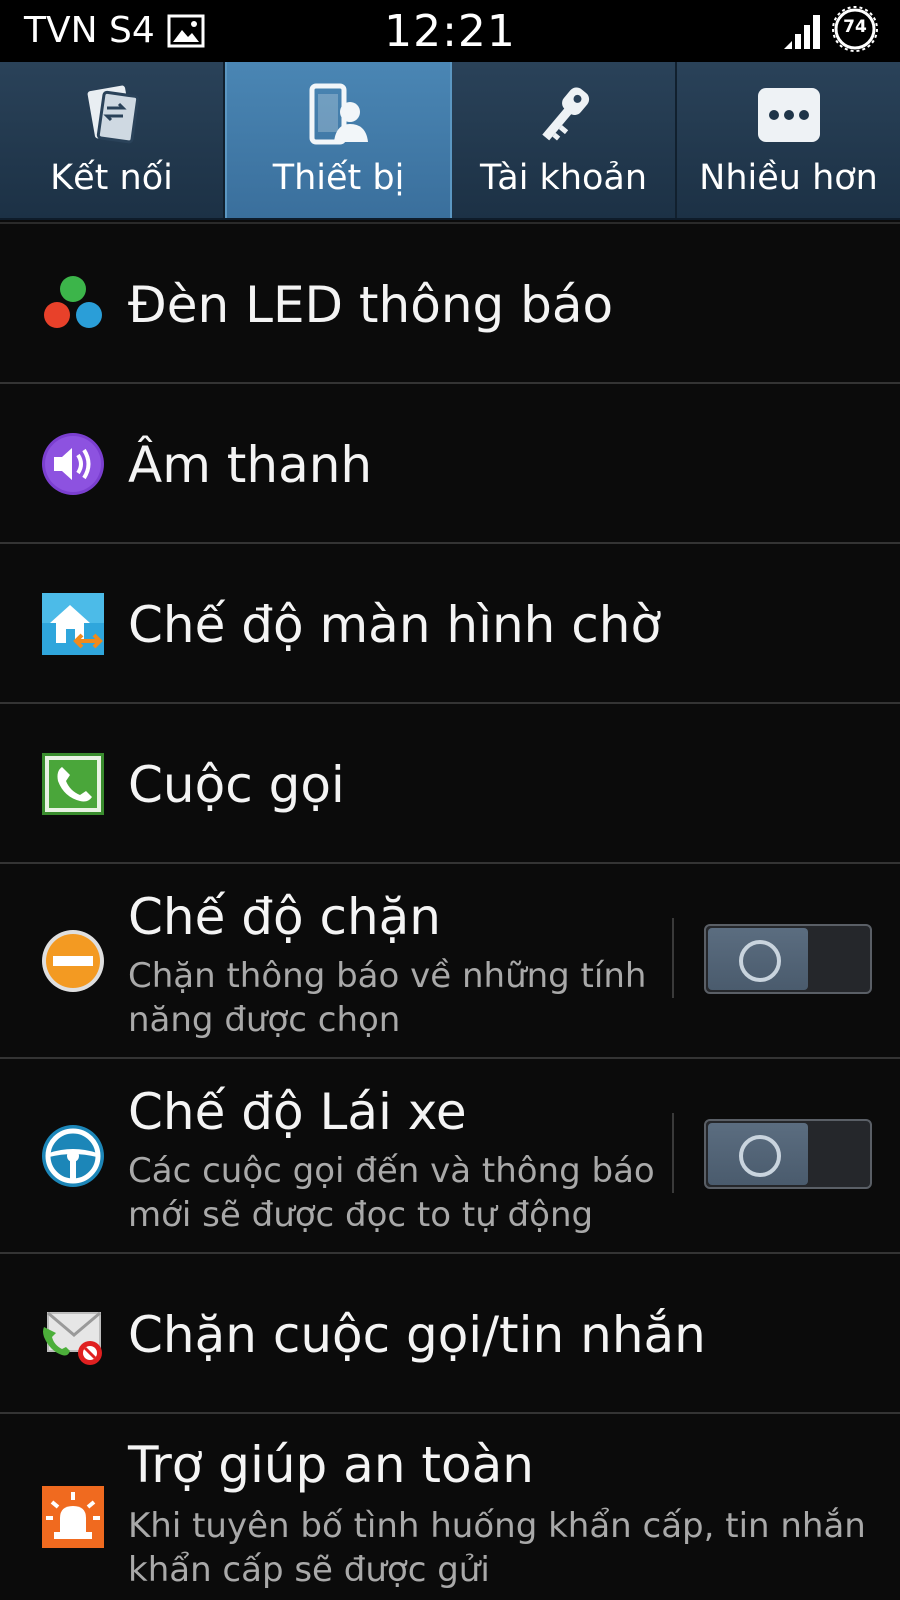 This screenshot has height=1600, width=900. What do you see at coordinates (563, 178) in the screenshot?
I see `tab-label: Tài khoản` at bounding box center [563, 178].